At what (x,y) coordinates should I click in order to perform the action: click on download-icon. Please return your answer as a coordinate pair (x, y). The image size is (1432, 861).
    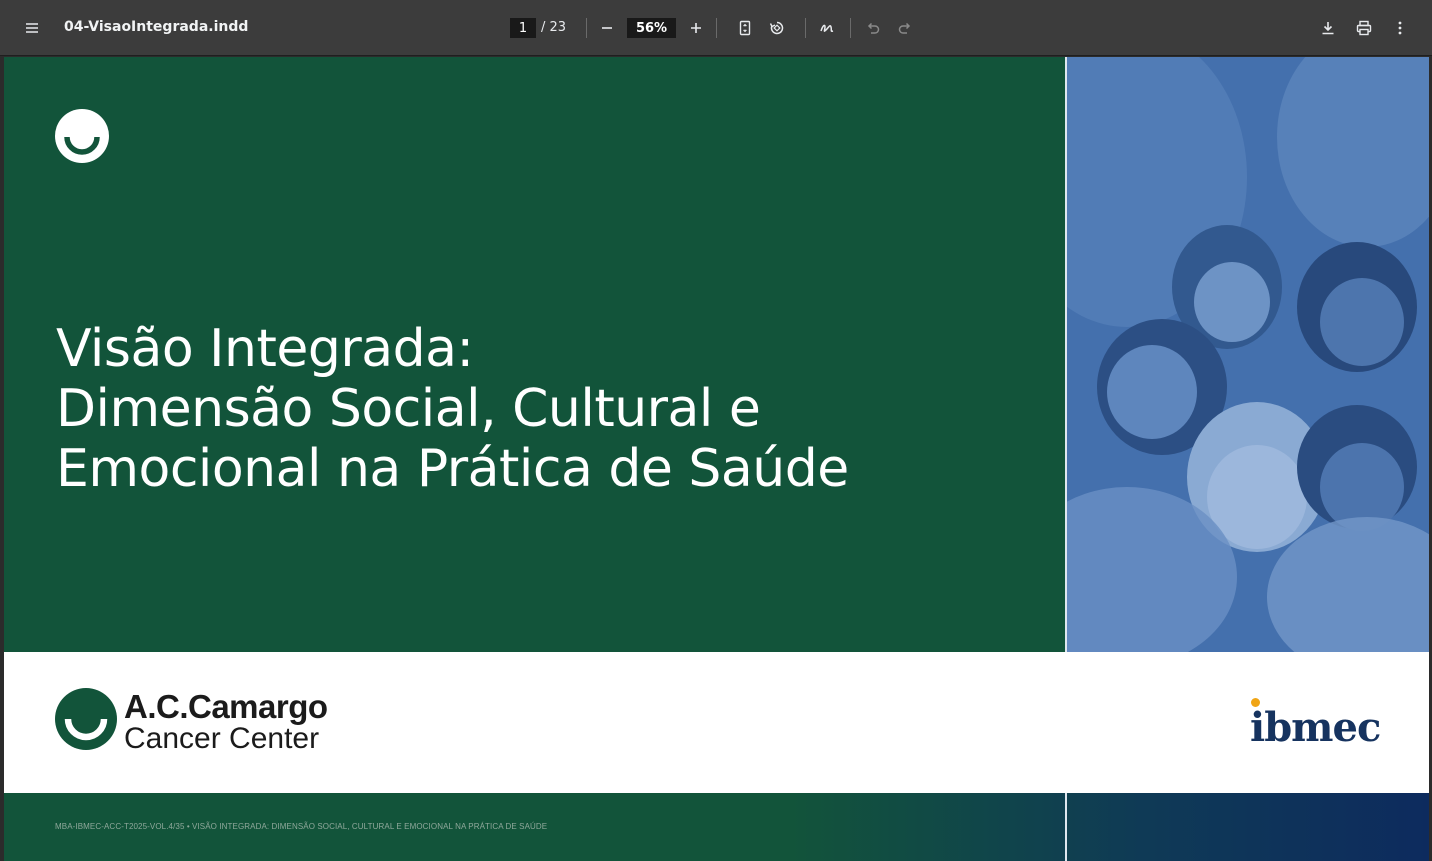
    Looking at the image, I should click on (1328, 28).